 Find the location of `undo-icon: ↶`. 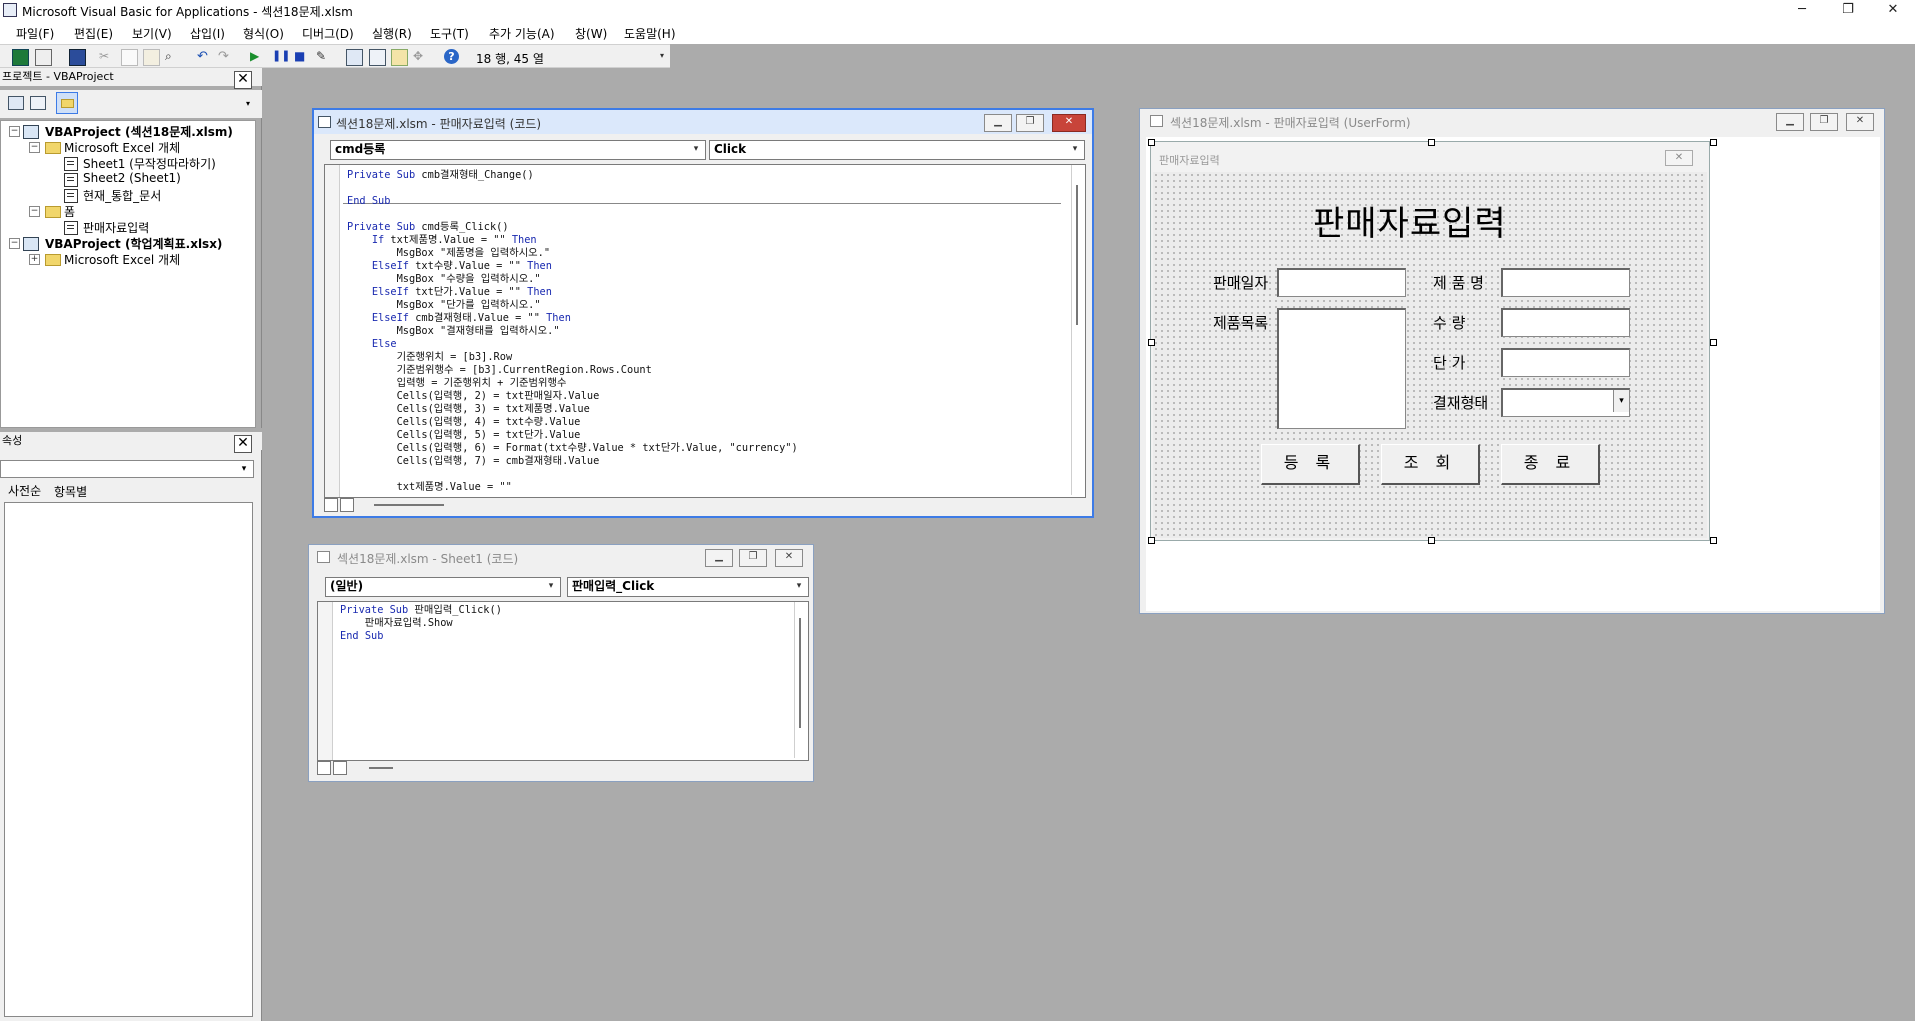

undo-icon: ↶ is located at coordinates (204, 56).